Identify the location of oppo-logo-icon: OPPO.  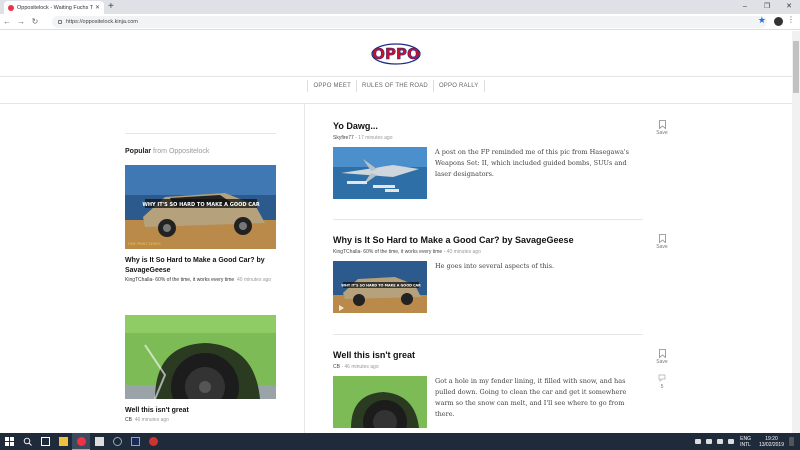
(396, 54).